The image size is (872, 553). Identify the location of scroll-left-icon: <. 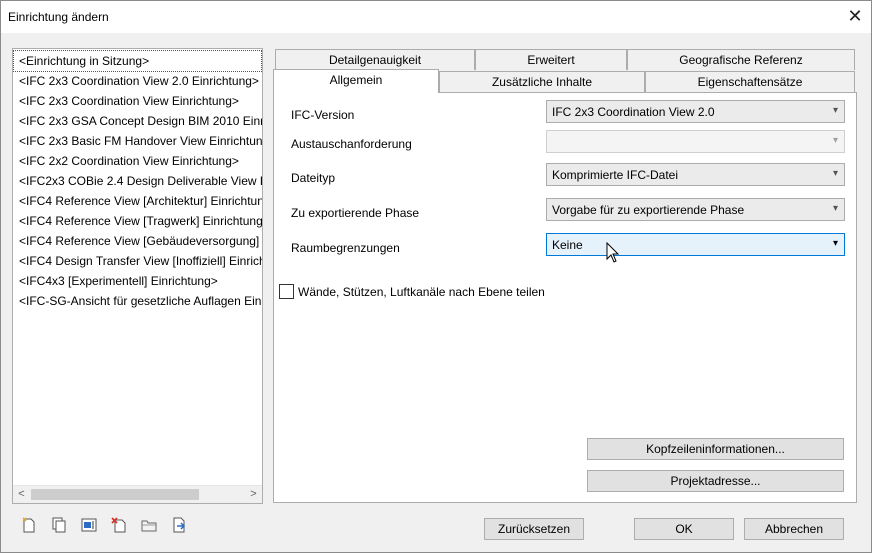
(21, 494).